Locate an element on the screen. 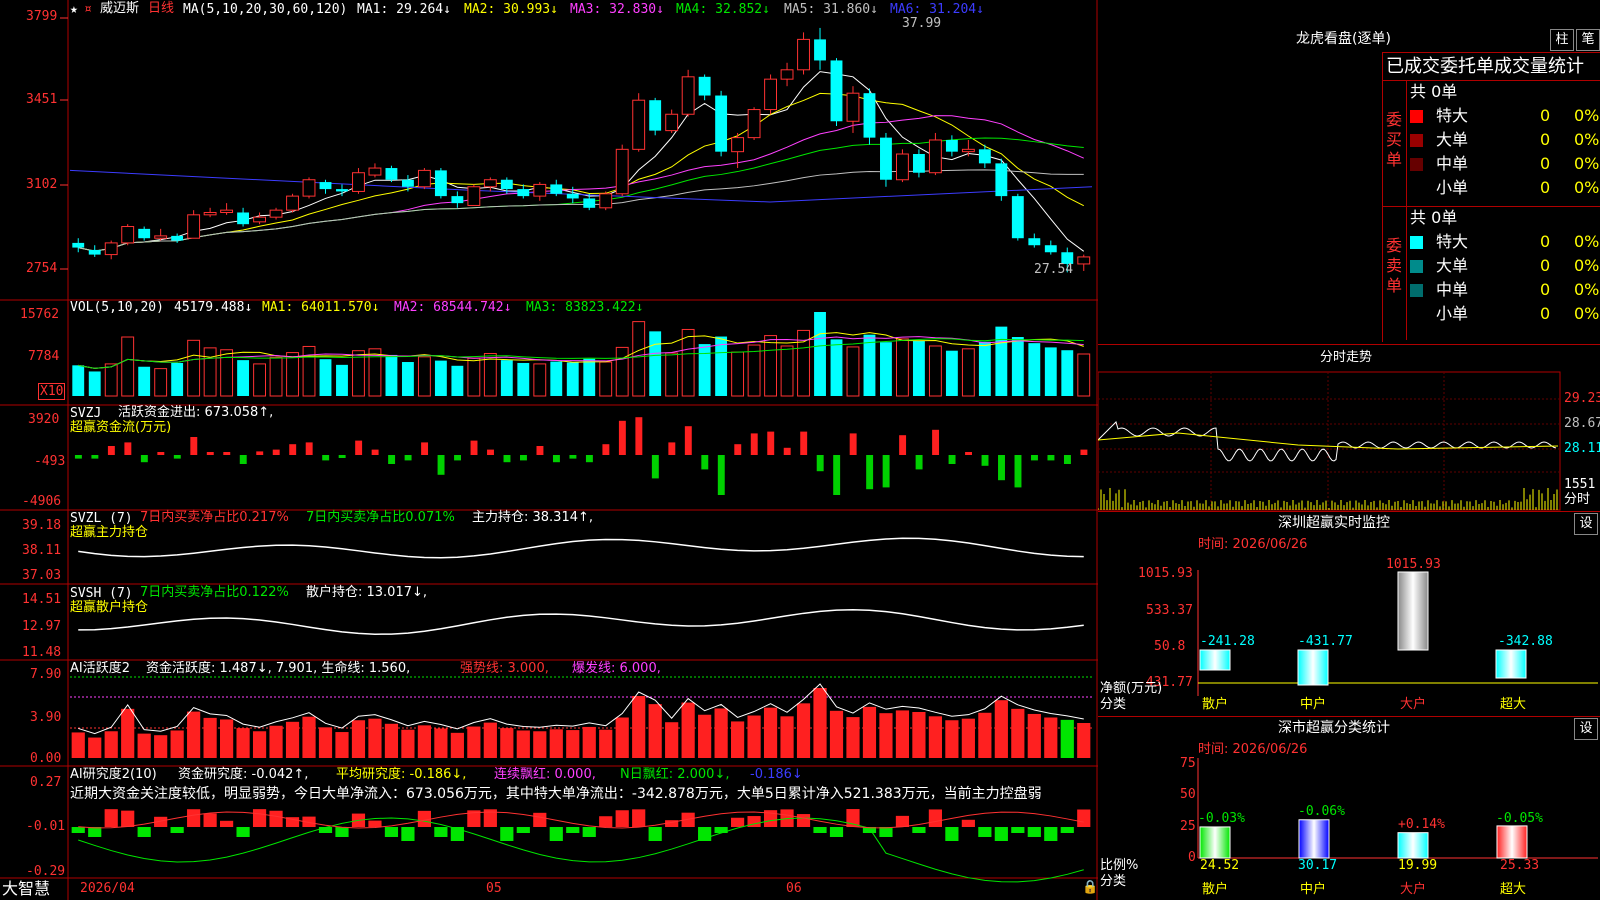 Image resolution: width=1600 pixels, height=900 pixels. ai1-t1: 资金活跃度: 1.487↓, 7.901, 生命线: 1.560, is located at coordinates (278, 668).